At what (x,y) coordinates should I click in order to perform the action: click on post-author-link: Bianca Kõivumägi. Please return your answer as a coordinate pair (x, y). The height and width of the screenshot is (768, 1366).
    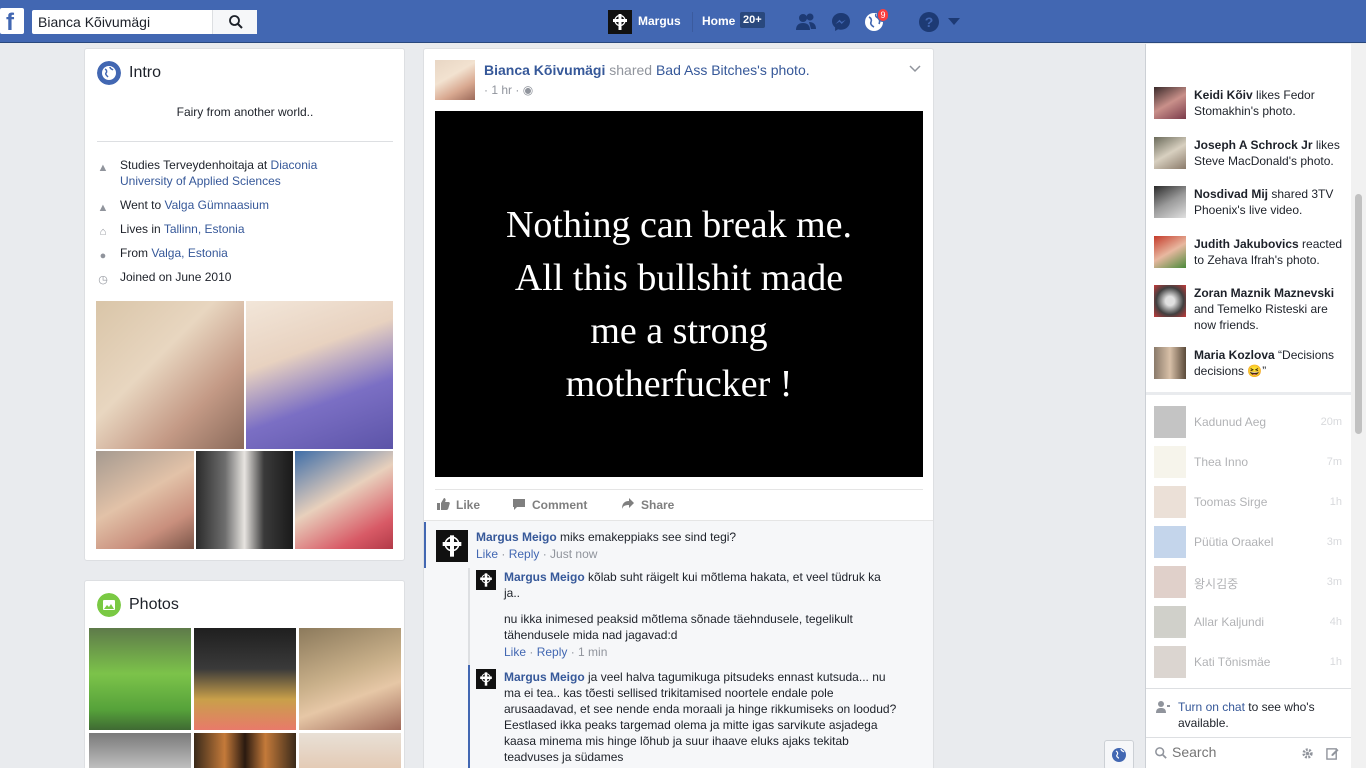
    Looking at the image, I should click on (544, 70).